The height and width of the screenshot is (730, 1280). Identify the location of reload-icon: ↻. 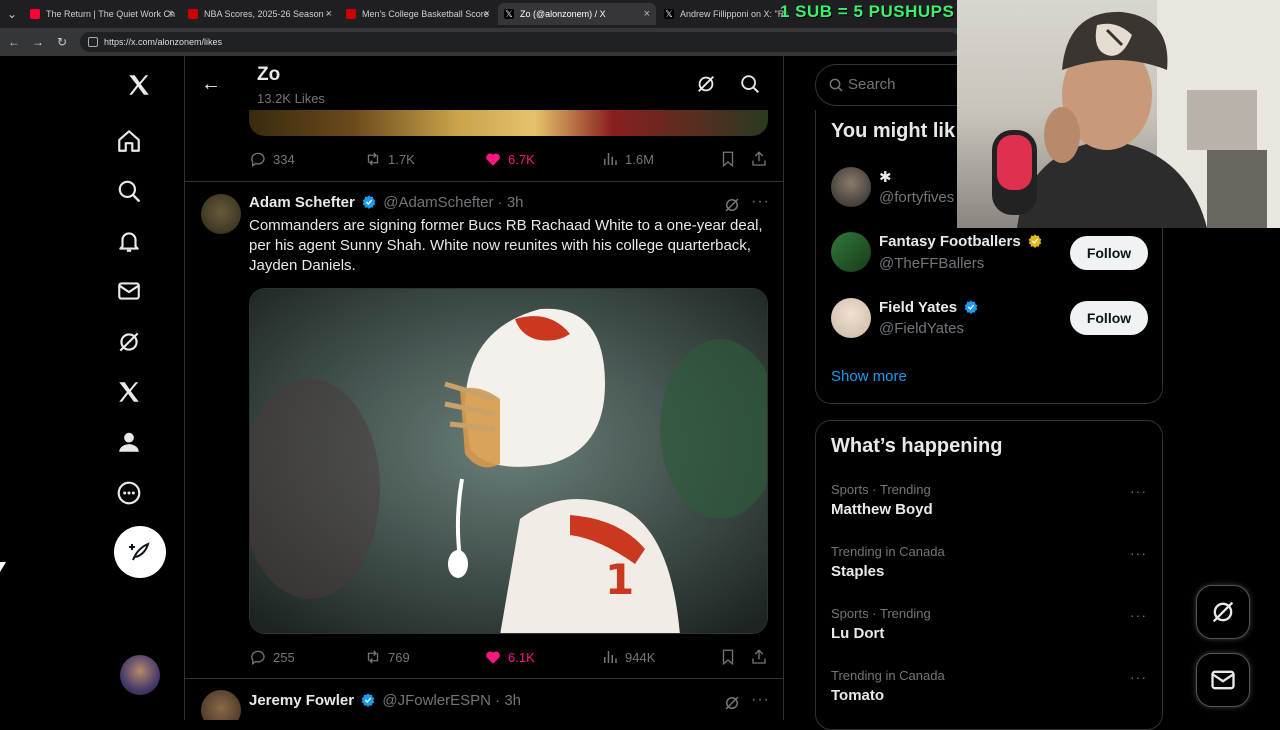
(62, 42).